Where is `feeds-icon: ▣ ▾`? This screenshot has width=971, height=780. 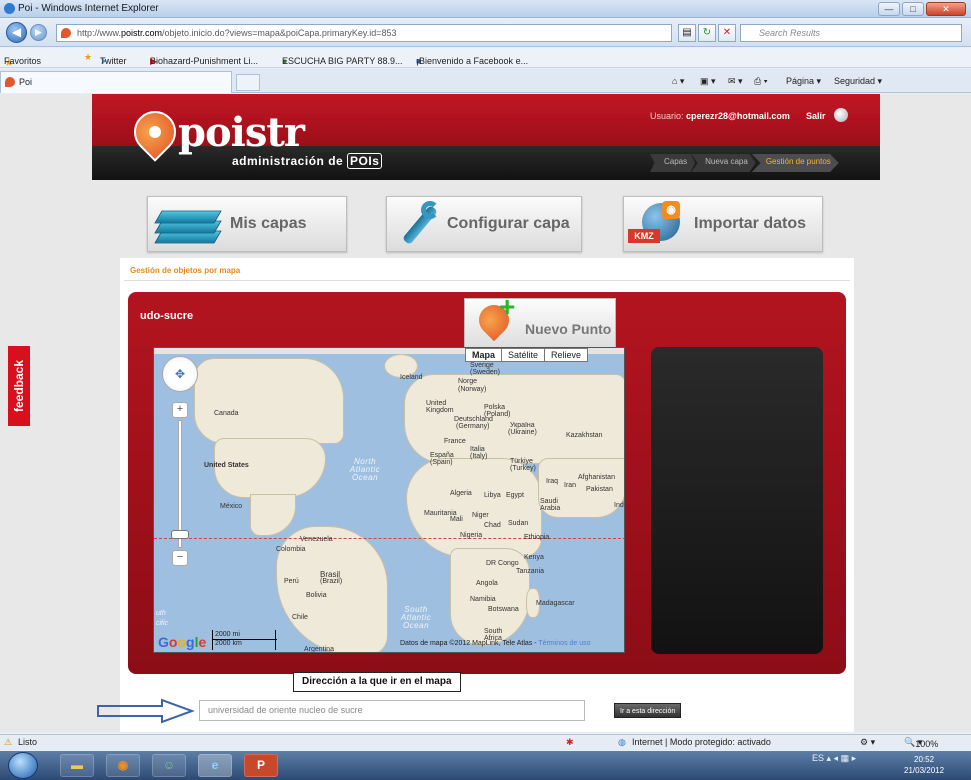
feeds-icon: ▣ ▾ is located at coordinates (708, 81).